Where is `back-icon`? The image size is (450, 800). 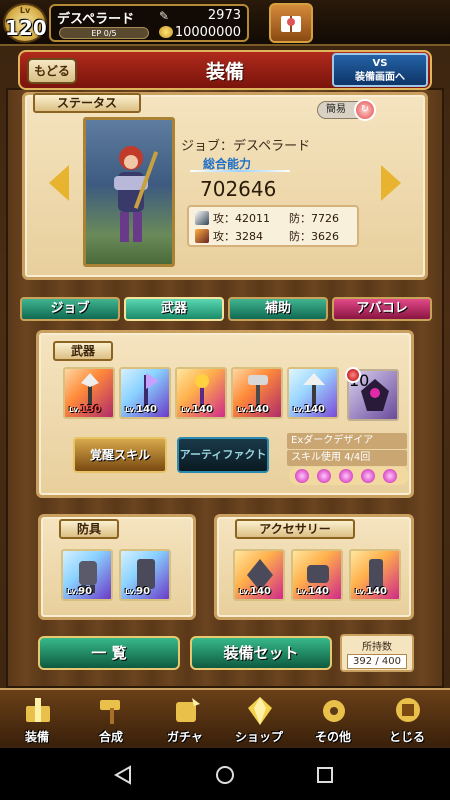
back-icon is located at coordinates (123, 775).